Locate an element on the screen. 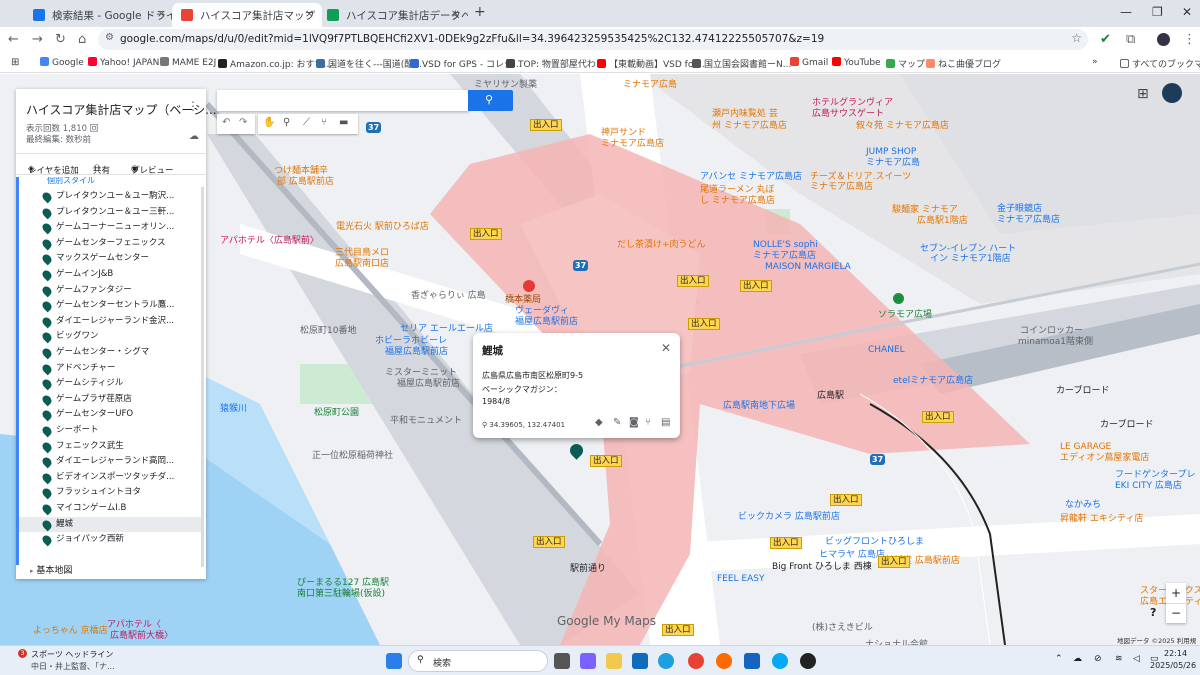 The height and width of the screenshot is (675, 1200). map-place-label: 昇龍軒 エキシティ店 is located at coordinates (1101, 519).